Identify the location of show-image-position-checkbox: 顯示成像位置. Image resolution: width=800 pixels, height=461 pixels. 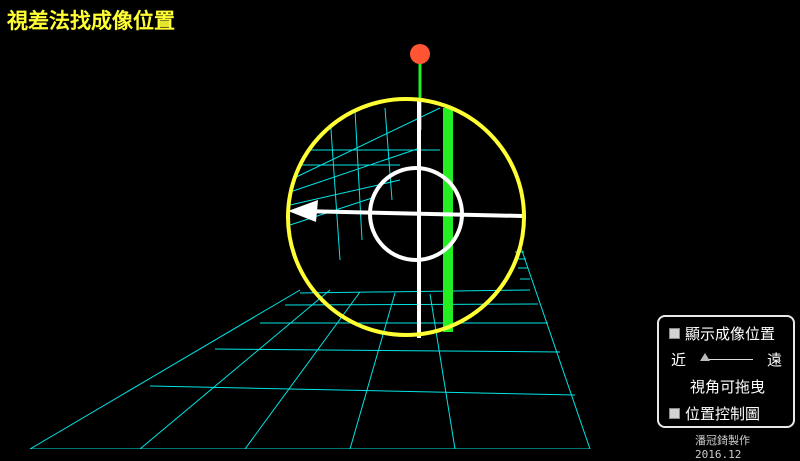
(722, 333).